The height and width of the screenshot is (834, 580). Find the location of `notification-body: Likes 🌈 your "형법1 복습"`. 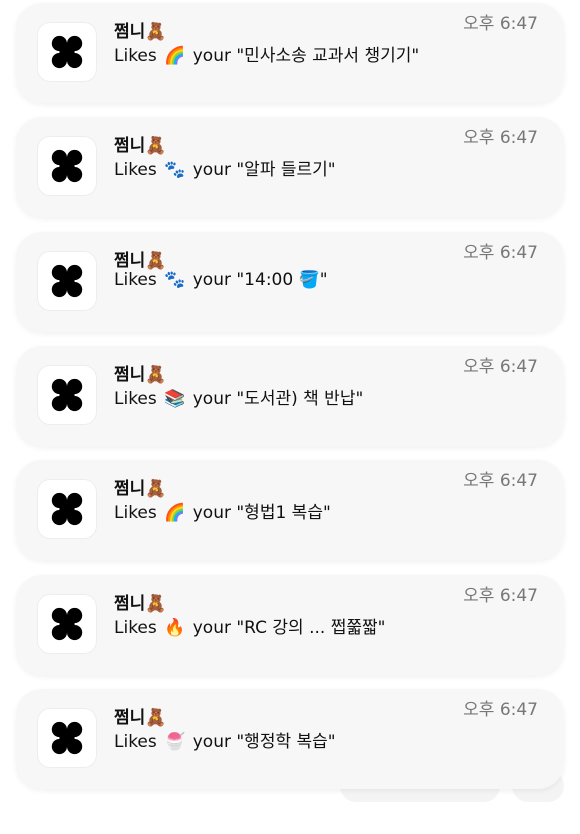

notification-body: Likes 🌈 your "형법1 복습" is located at coordinates (222, 510).